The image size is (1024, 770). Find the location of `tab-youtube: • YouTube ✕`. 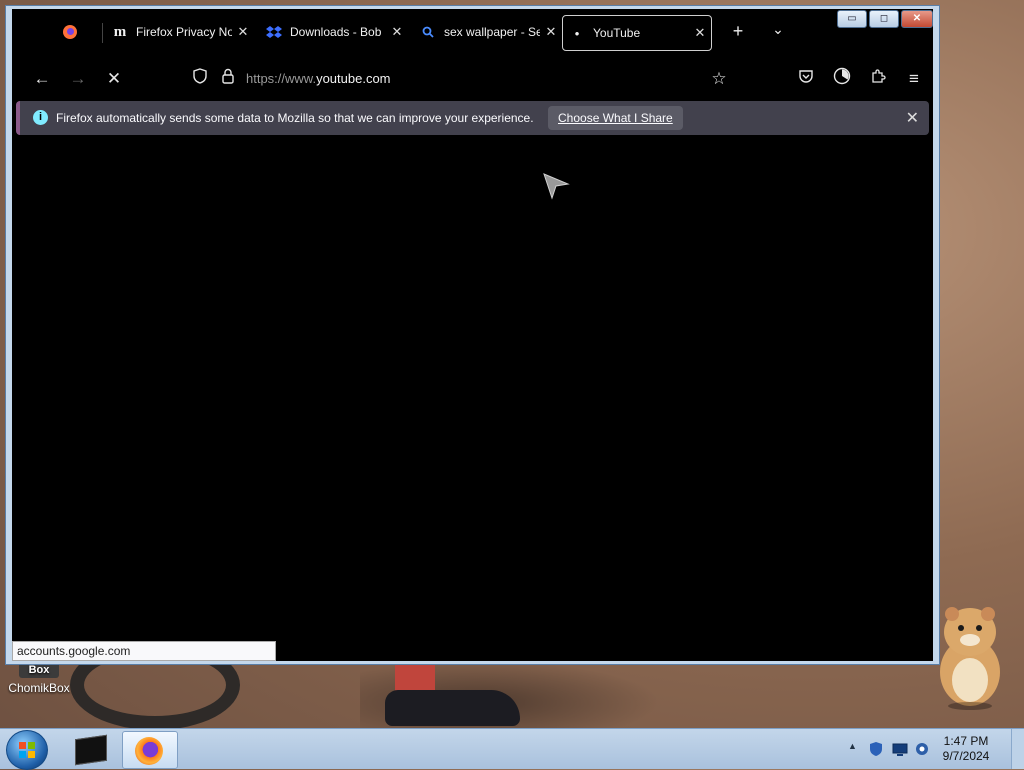

tab-youtube: • YouTube ✕ is located at coordinates (637, 33).